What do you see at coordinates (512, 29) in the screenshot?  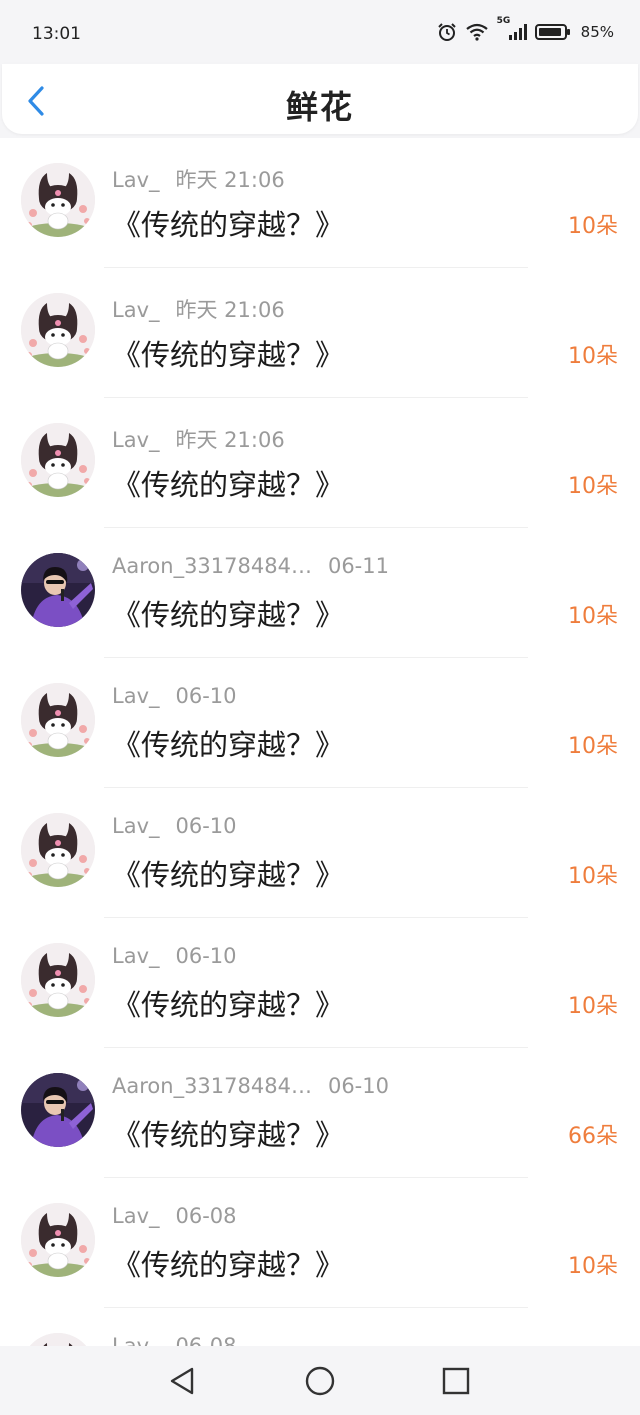 I see `signal-icon: 5G` at bounding box center [512, 29].